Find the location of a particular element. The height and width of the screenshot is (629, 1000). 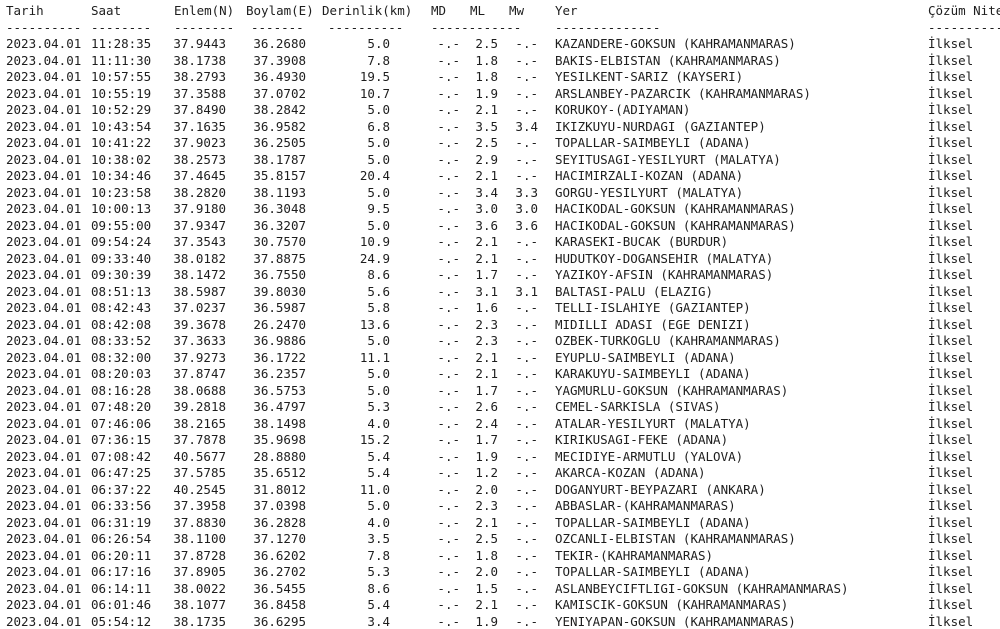

cell-lat: 38.5987 is located at coordinates (199, 291).